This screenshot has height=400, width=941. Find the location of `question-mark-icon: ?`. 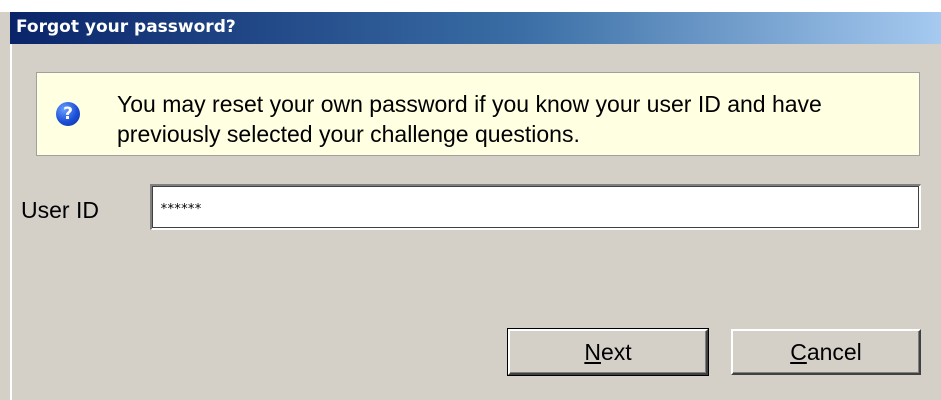

question-mark-icon: ? is located at coordinates (68, 114).